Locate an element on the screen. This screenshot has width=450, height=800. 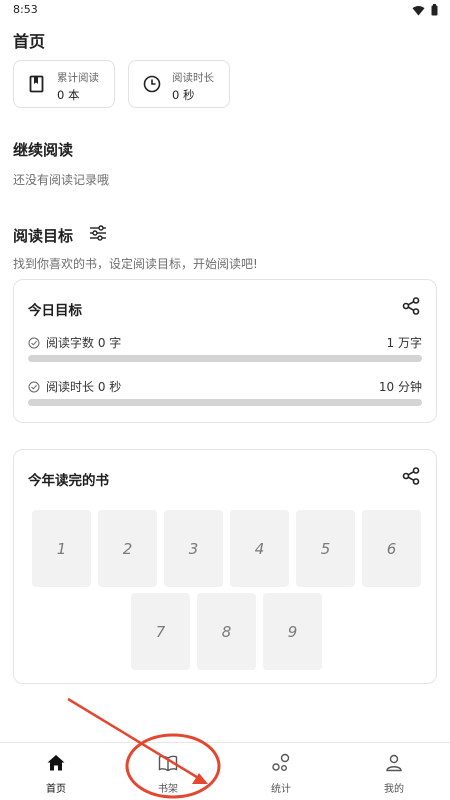
open-book-icon is located at coordinates (168, 763).